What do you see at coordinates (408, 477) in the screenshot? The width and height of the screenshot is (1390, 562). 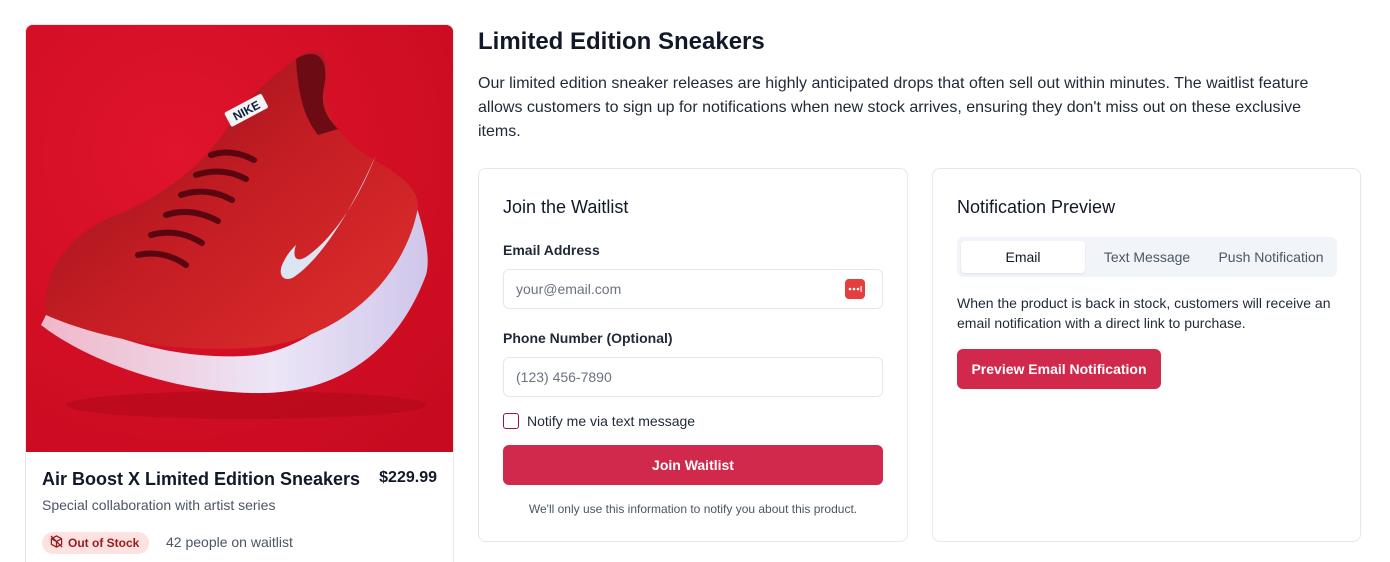 I see `product-price: $229.99` at bounding box center [408, 477].